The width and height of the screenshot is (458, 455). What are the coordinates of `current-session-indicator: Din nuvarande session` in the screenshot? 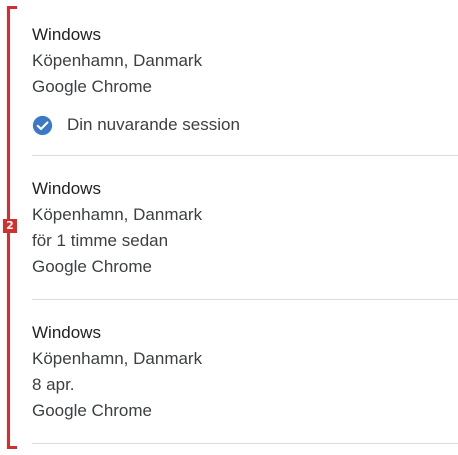 It's located at (245, 125).